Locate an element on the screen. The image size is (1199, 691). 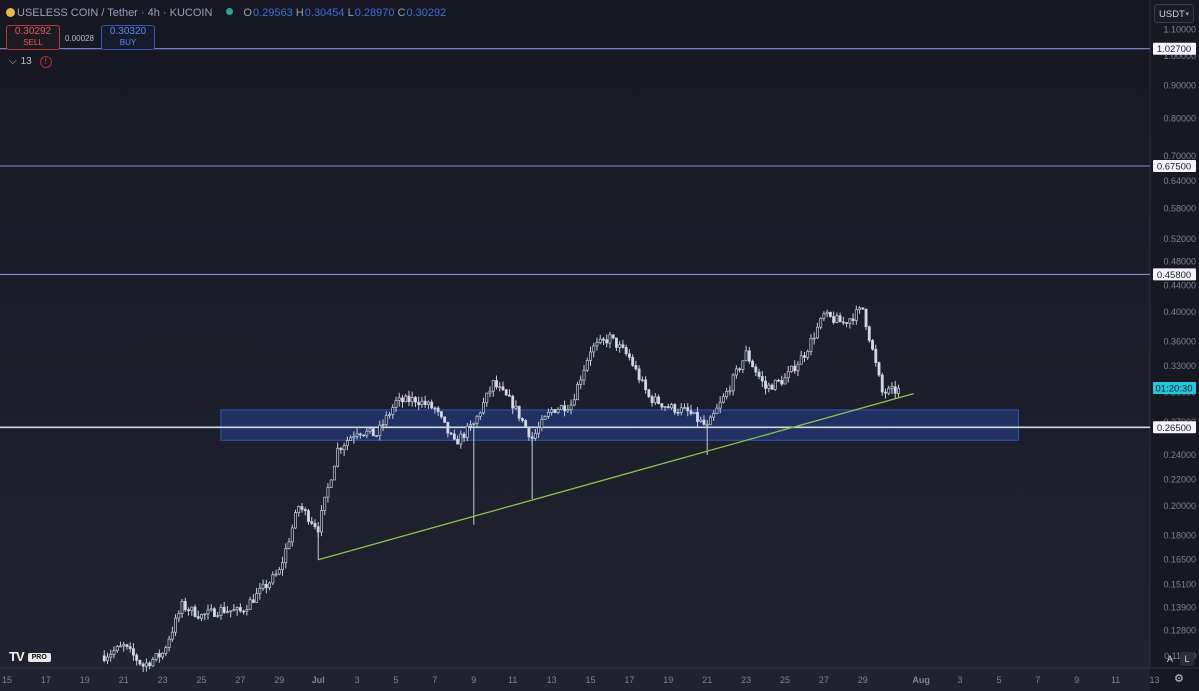
auto-scale-button: A is located at coordinates (1170, 659).